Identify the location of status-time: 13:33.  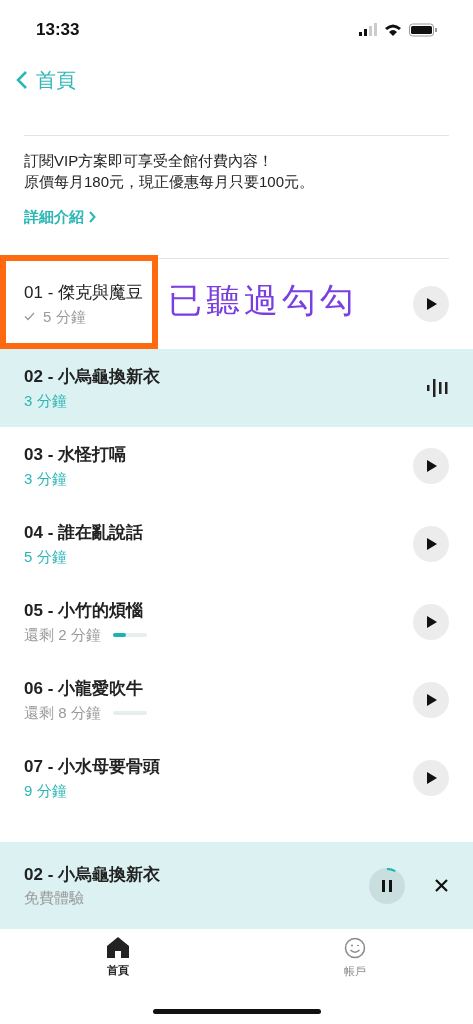
(58, 29).